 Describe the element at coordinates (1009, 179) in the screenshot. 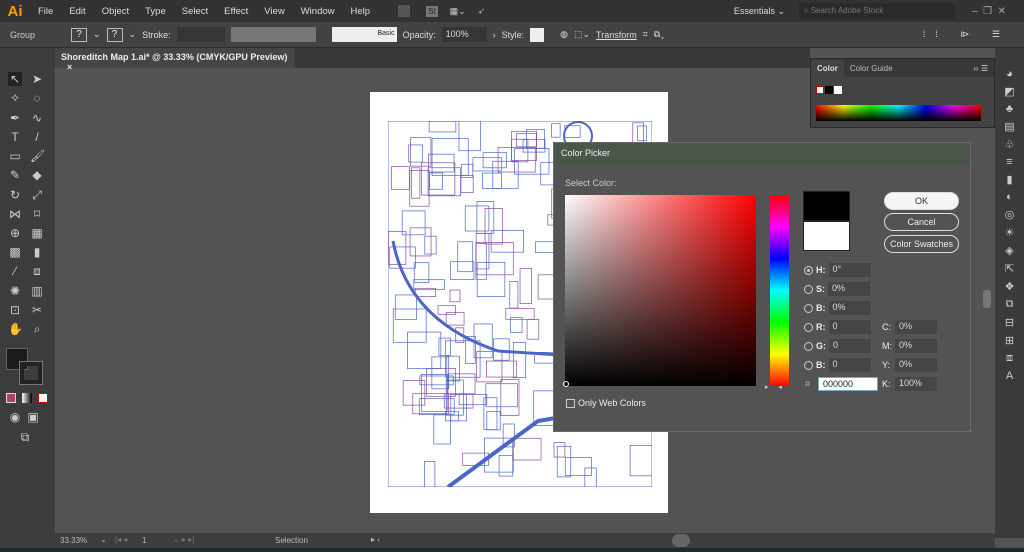

I see `gradient-icon: ▮` at that location.